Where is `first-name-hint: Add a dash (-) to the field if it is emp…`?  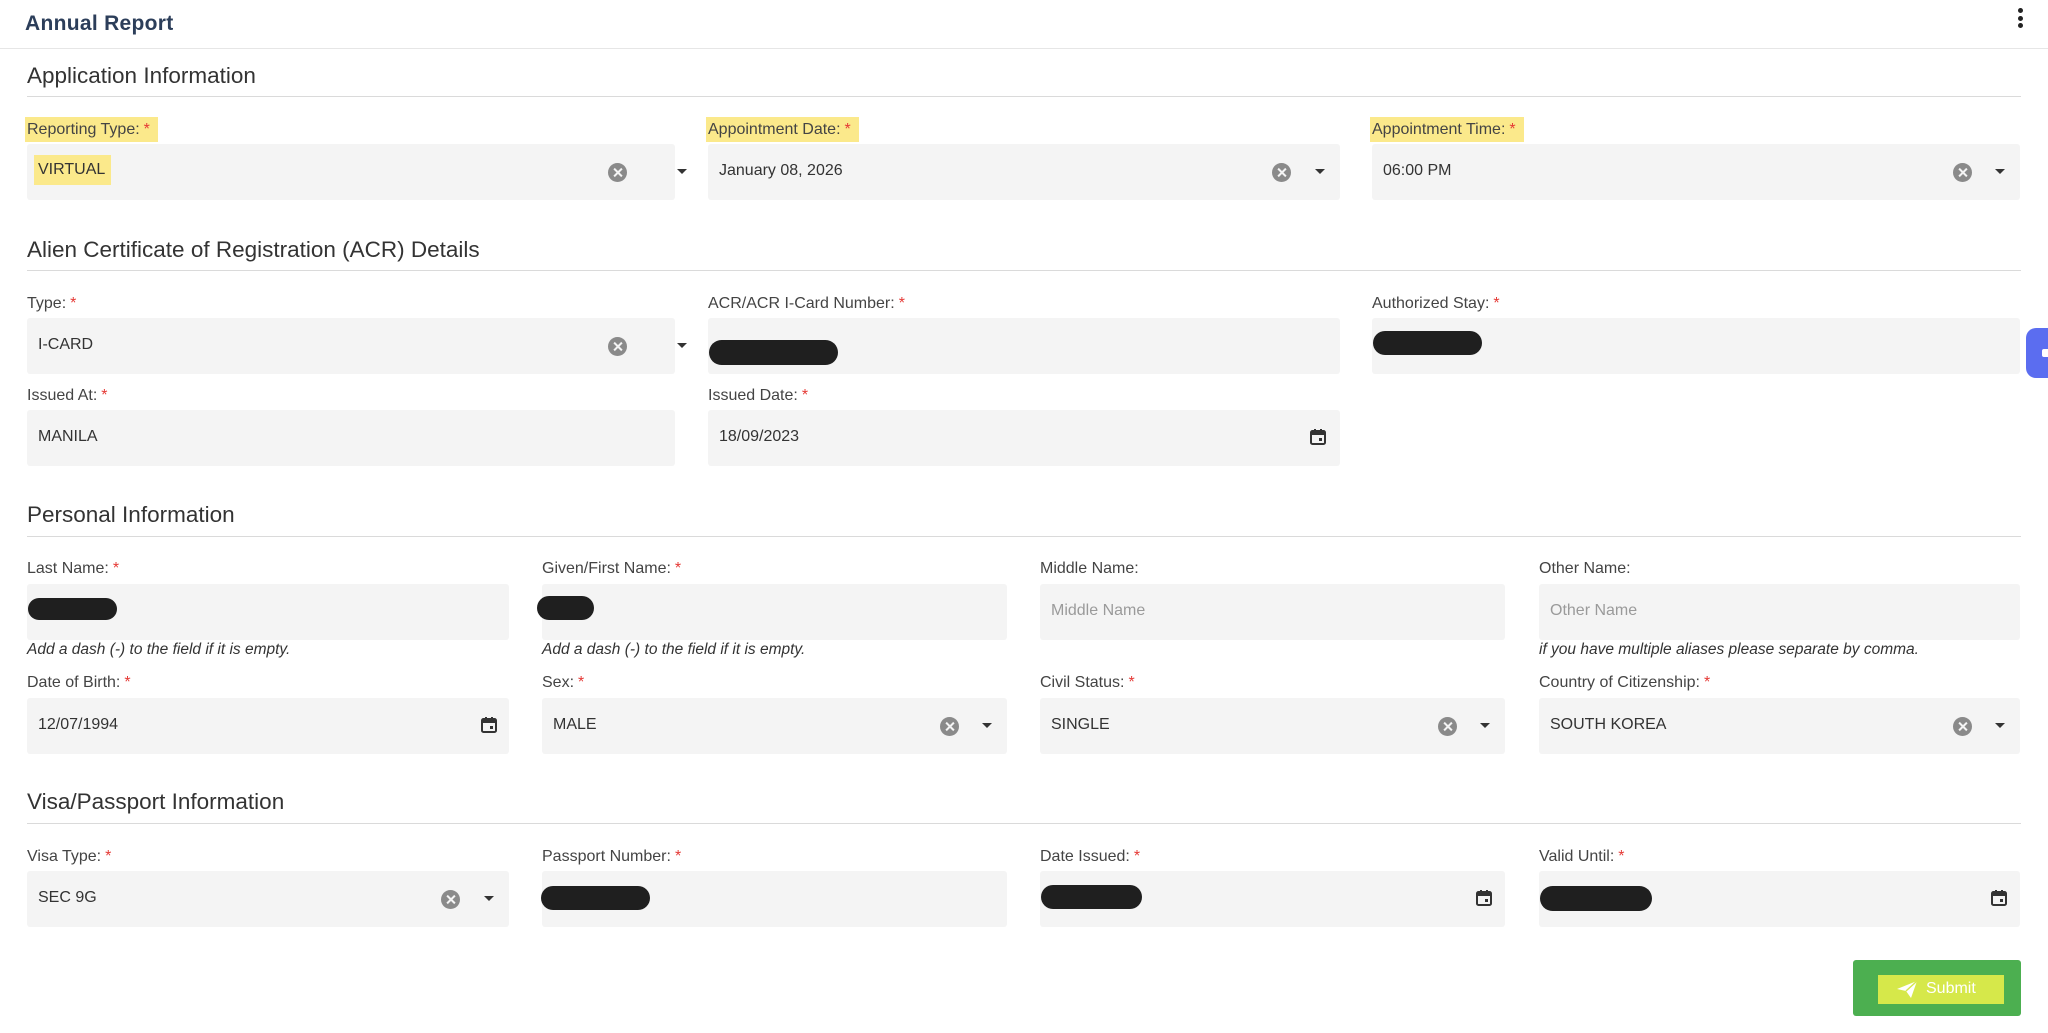
first-name-hint: Add a dash (-) to the field if it is emp… is located at coordinates (674, 649).